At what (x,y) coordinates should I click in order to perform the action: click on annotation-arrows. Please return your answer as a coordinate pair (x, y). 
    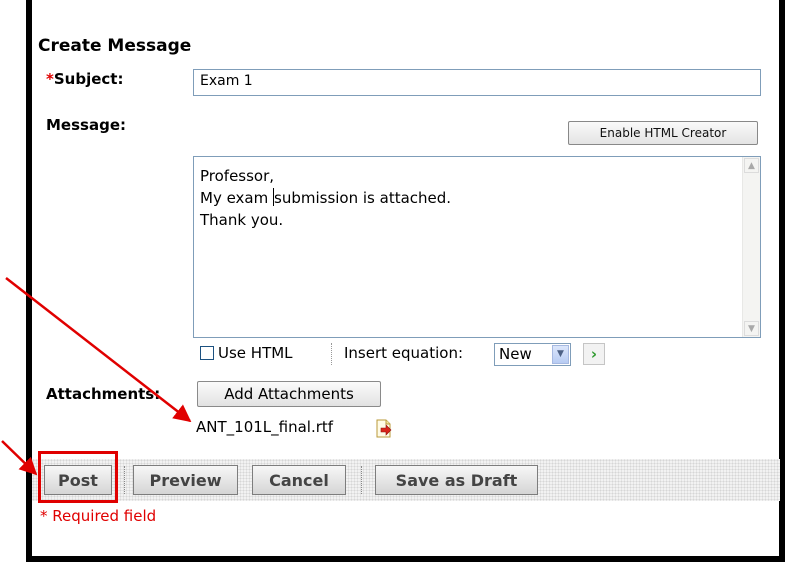
    Looking at the image, I should click on (96, 376).